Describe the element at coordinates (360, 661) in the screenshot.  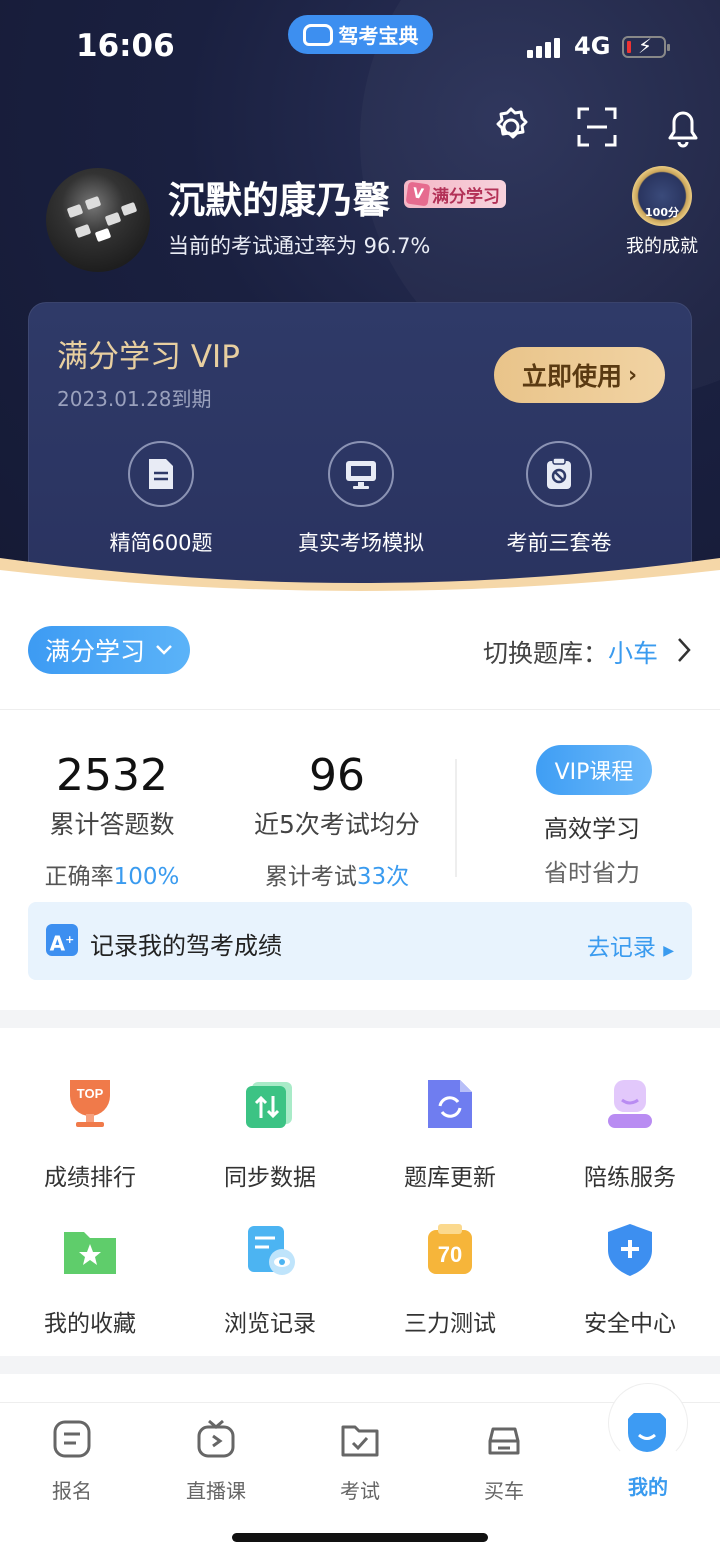
I see `question-bank-row: 满分学习 切换题库：小车` at that location.